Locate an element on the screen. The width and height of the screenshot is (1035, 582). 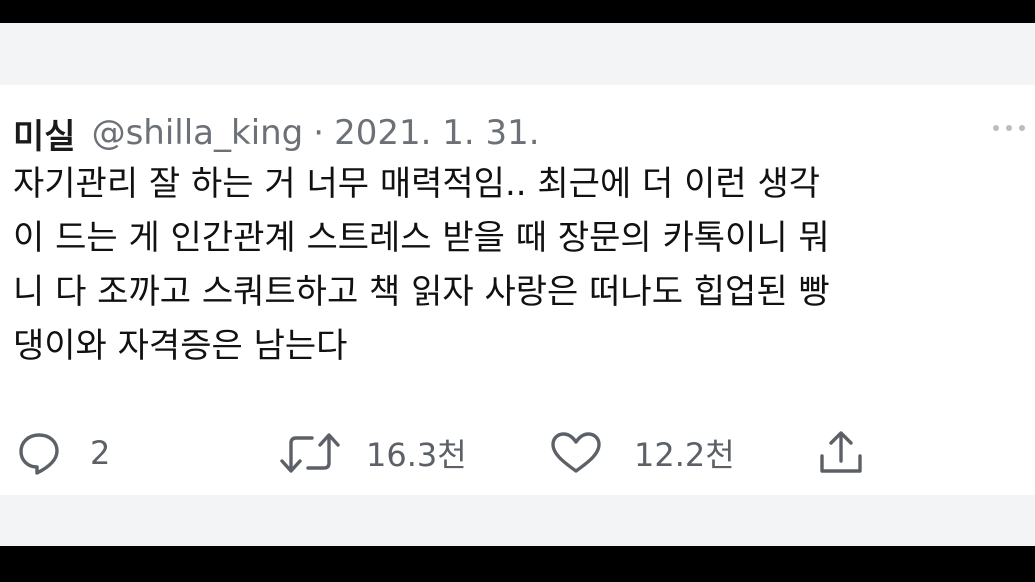
share-icon is located at coordinates (841, 452).